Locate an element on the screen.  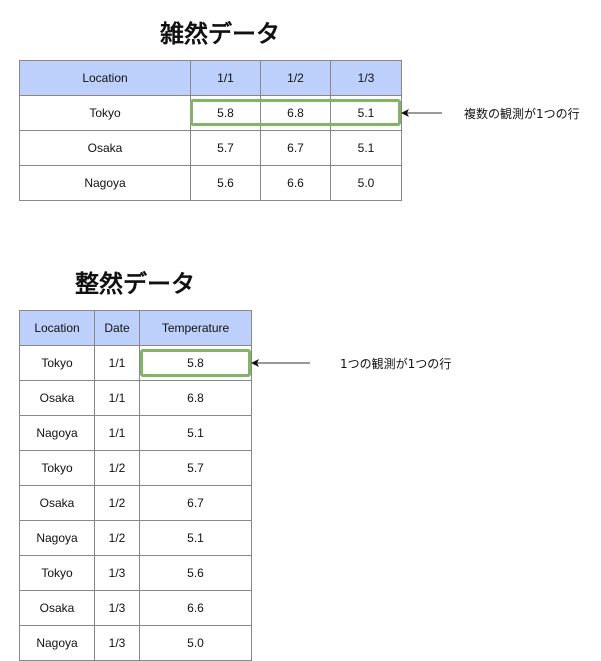
messy-arrow is located at coordinates (421, 113).